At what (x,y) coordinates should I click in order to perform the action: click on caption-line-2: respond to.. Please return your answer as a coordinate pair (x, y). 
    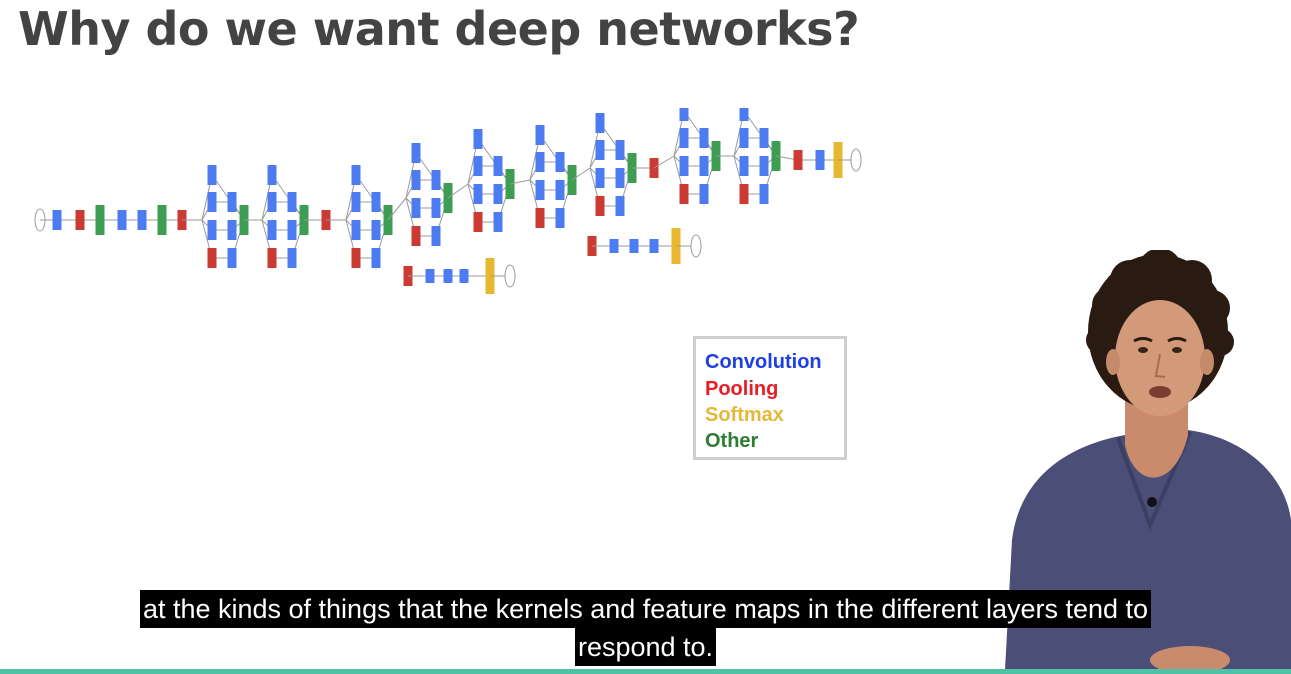
    Looking at the image, I should click on (645, 647).